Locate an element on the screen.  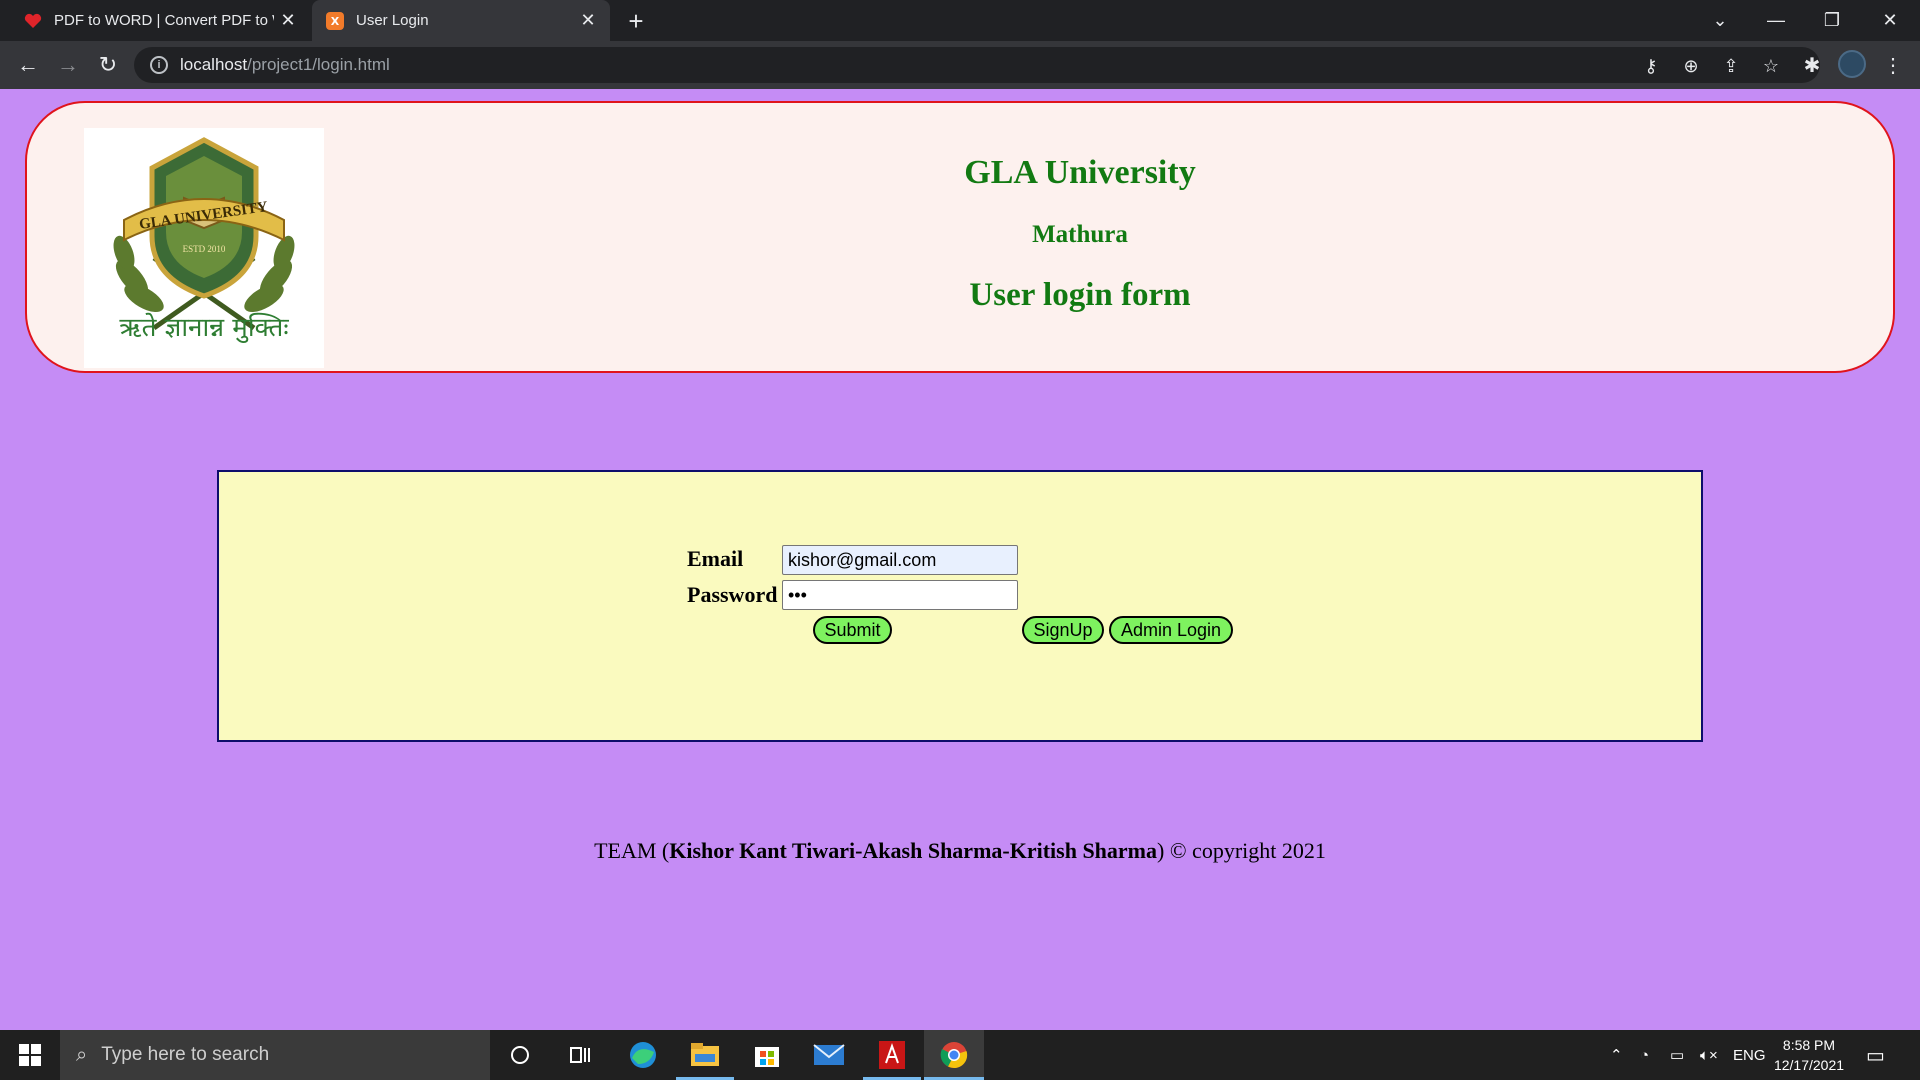
language-indicator: ENG is located at coordinates (1749, 1055).